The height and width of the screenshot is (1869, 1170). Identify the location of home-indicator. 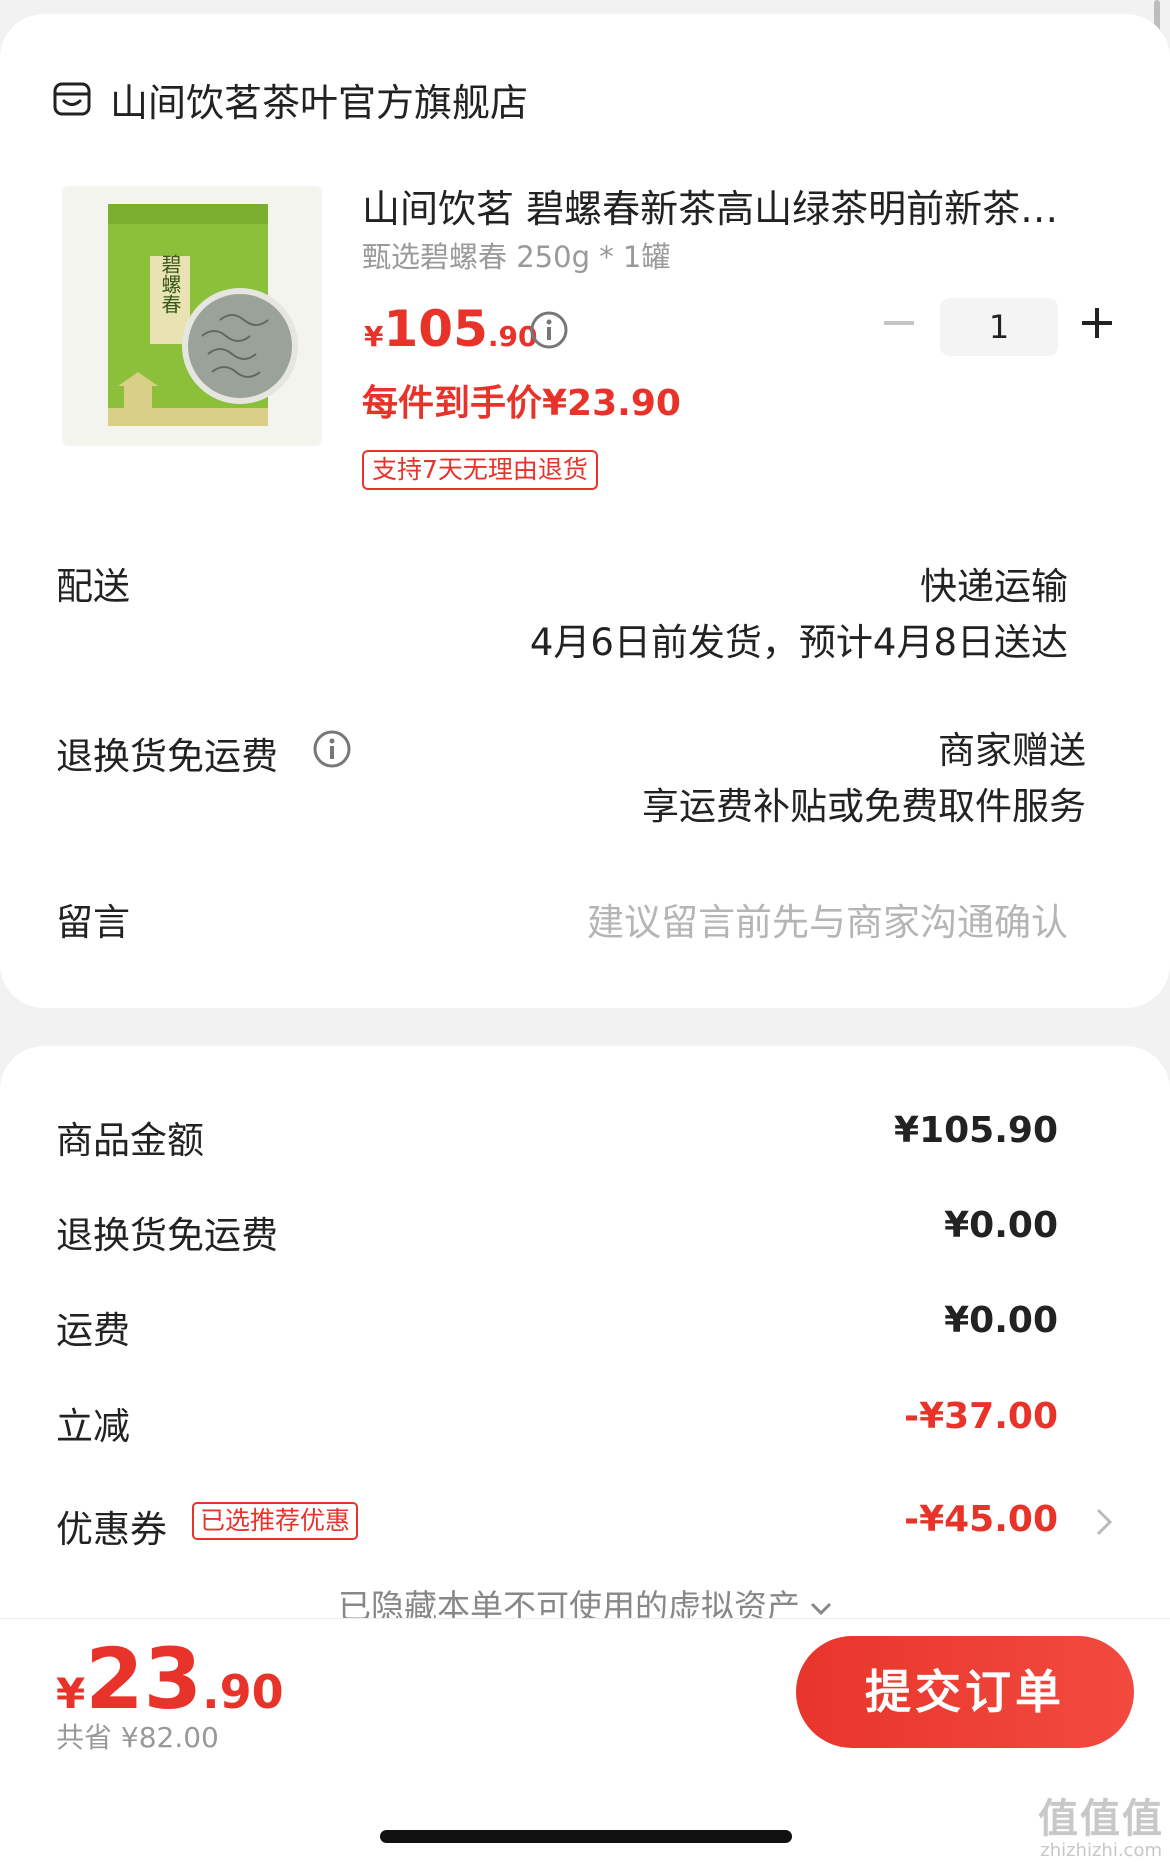
(586, 1836).